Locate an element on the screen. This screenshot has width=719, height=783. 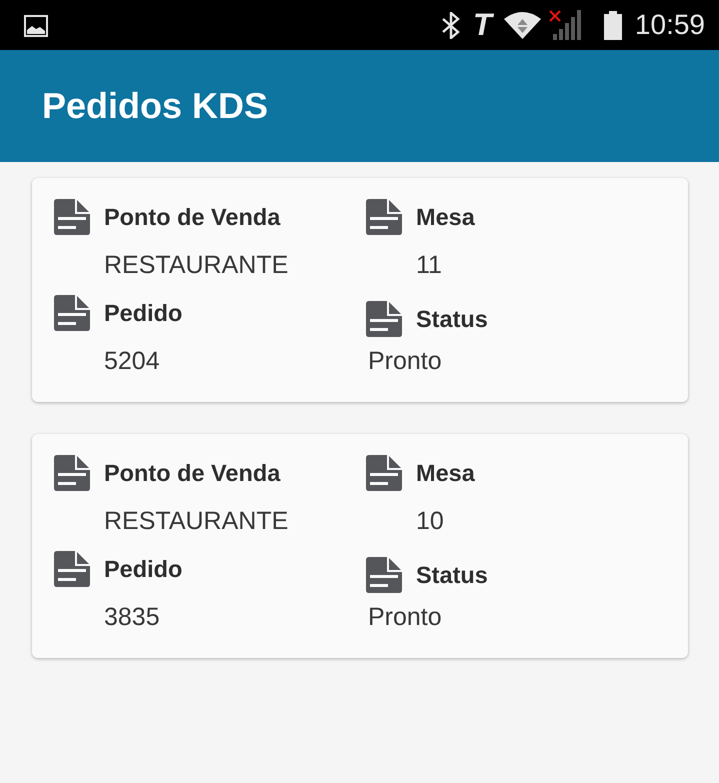
no-signal-icon is located at coordinates (564, 25).